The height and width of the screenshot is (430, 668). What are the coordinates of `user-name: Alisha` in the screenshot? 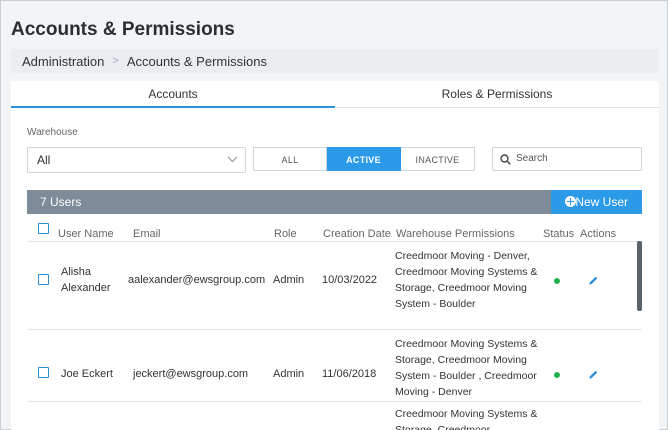 It's located at (76, 272).